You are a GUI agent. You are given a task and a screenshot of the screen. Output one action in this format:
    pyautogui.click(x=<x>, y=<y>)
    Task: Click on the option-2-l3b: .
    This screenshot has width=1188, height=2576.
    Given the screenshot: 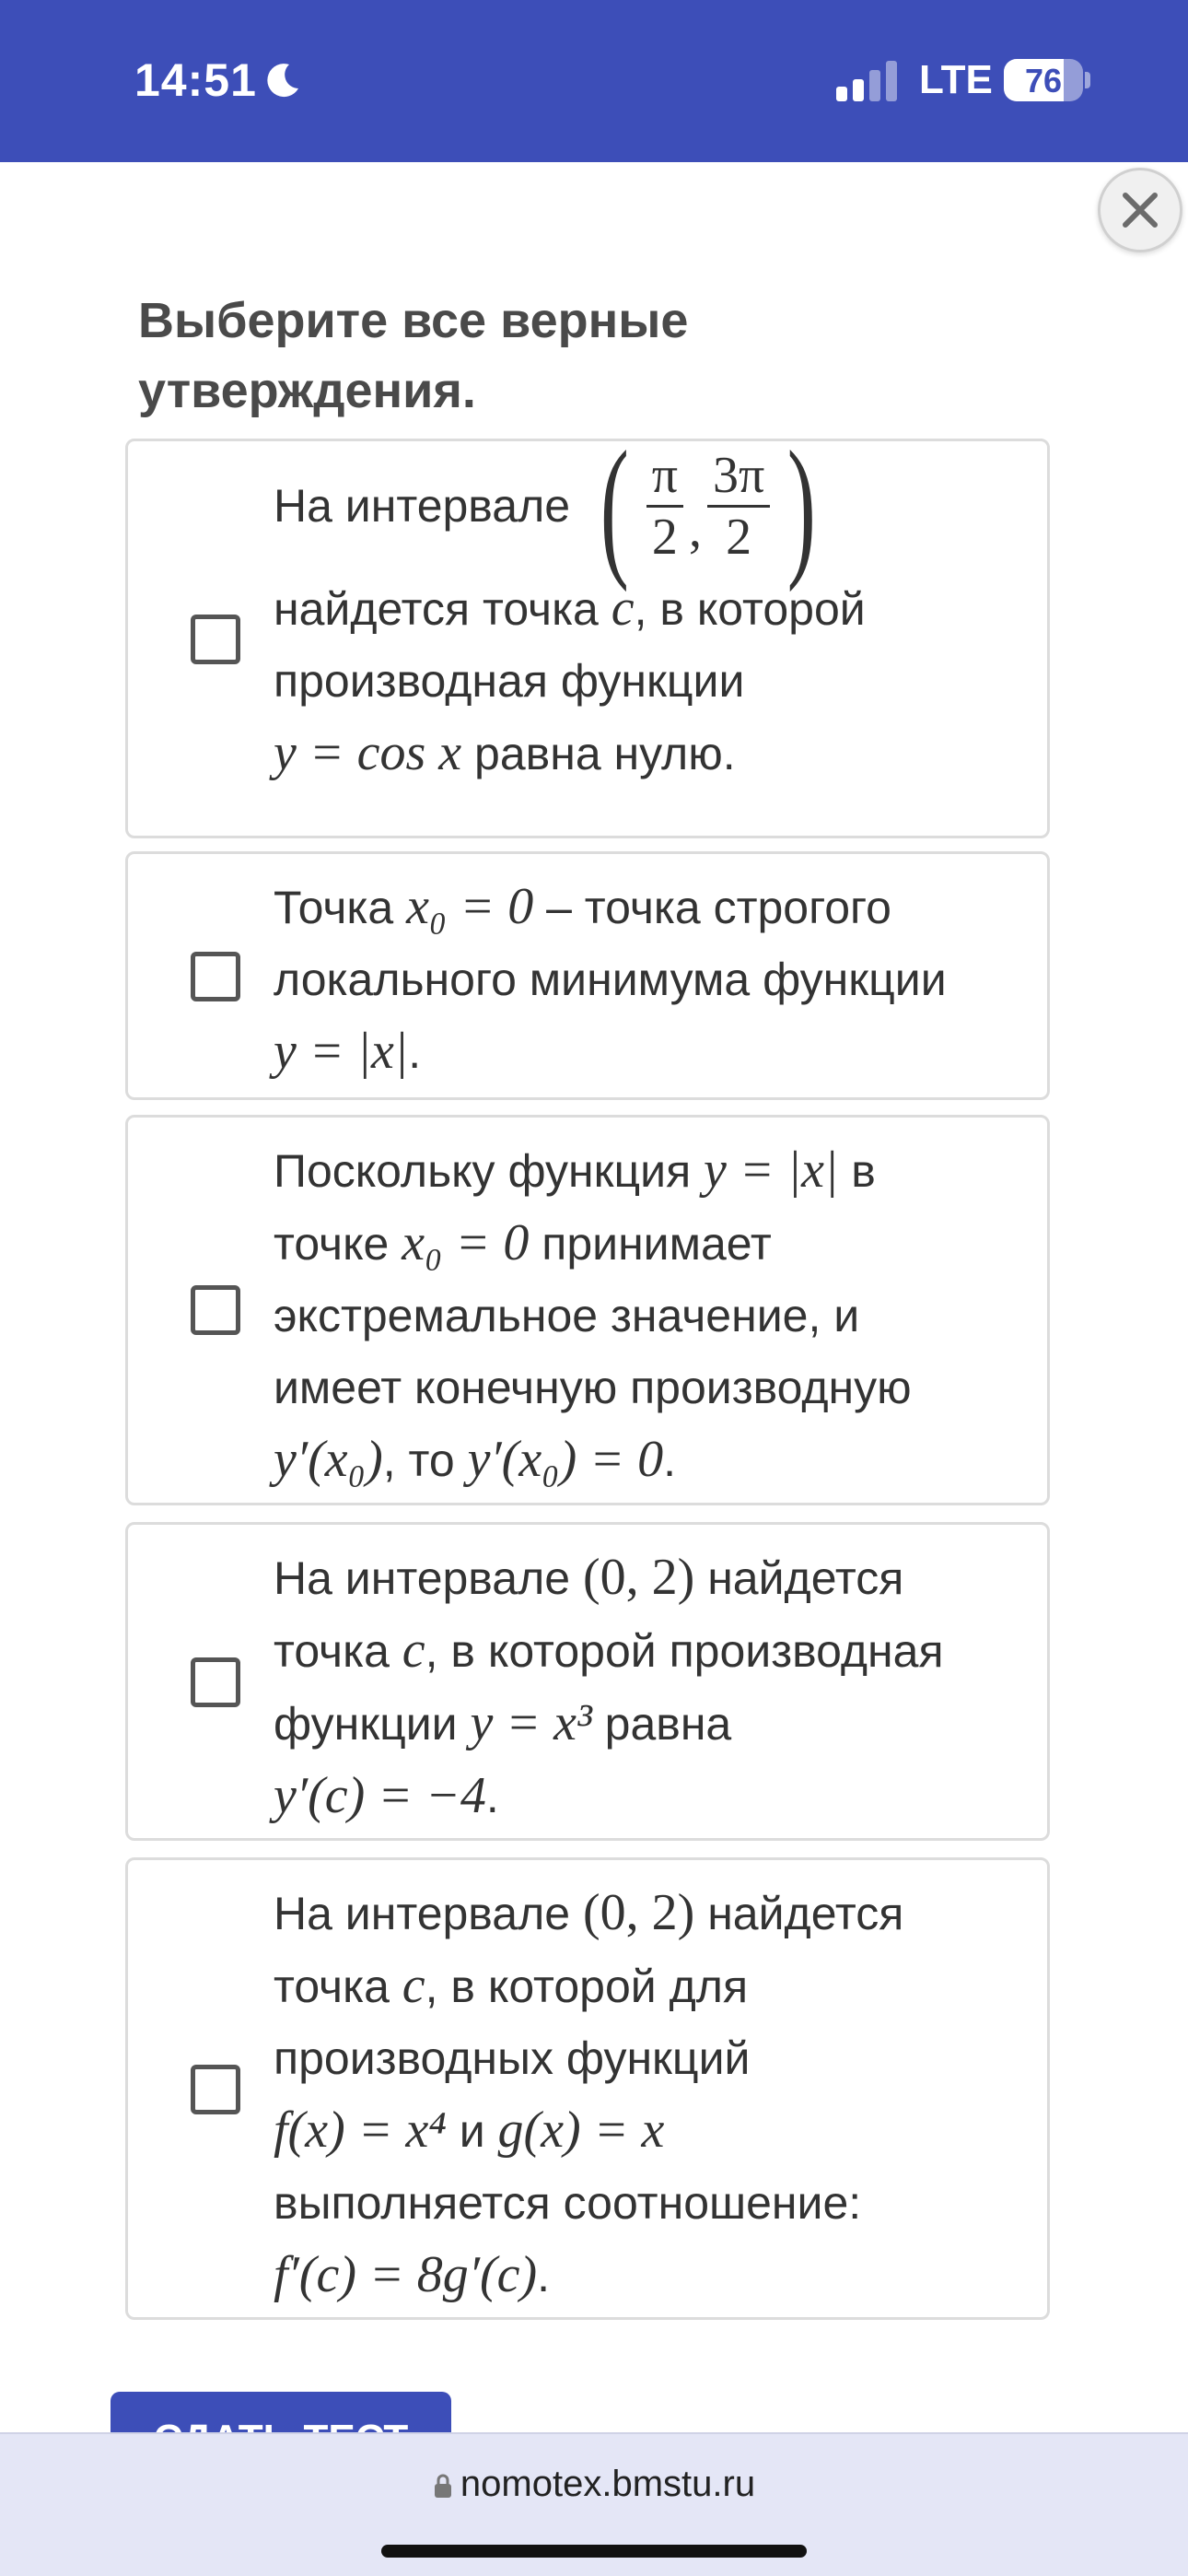 What is the action you would take?
    pyautogui.click(x=415, y=1052)
    